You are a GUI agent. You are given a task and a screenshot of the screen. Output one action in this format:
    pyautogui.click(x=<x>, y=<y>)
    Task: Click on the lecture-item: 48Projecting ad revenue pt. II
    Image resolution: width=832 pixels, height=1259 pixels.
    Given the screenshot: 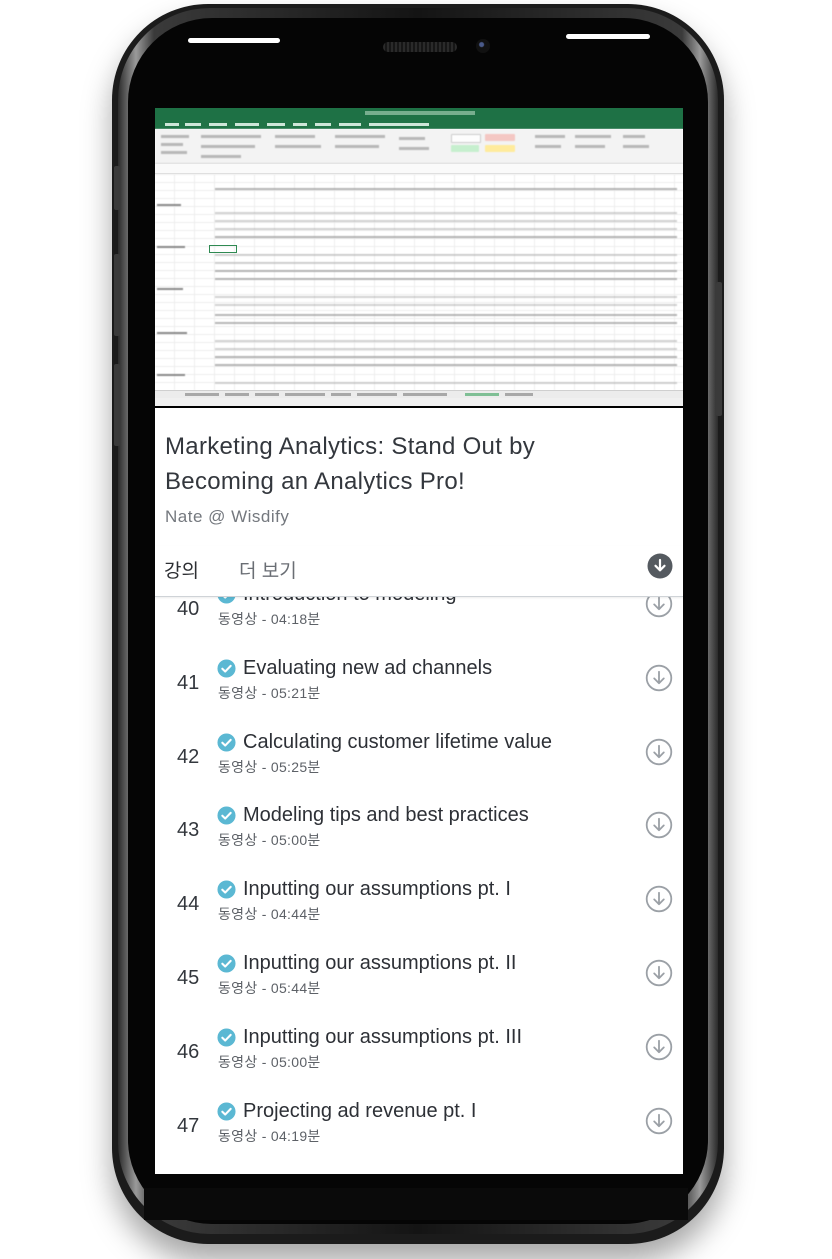 What is the action you would take?
    pyautogui.click(x=419, y=1160)
    